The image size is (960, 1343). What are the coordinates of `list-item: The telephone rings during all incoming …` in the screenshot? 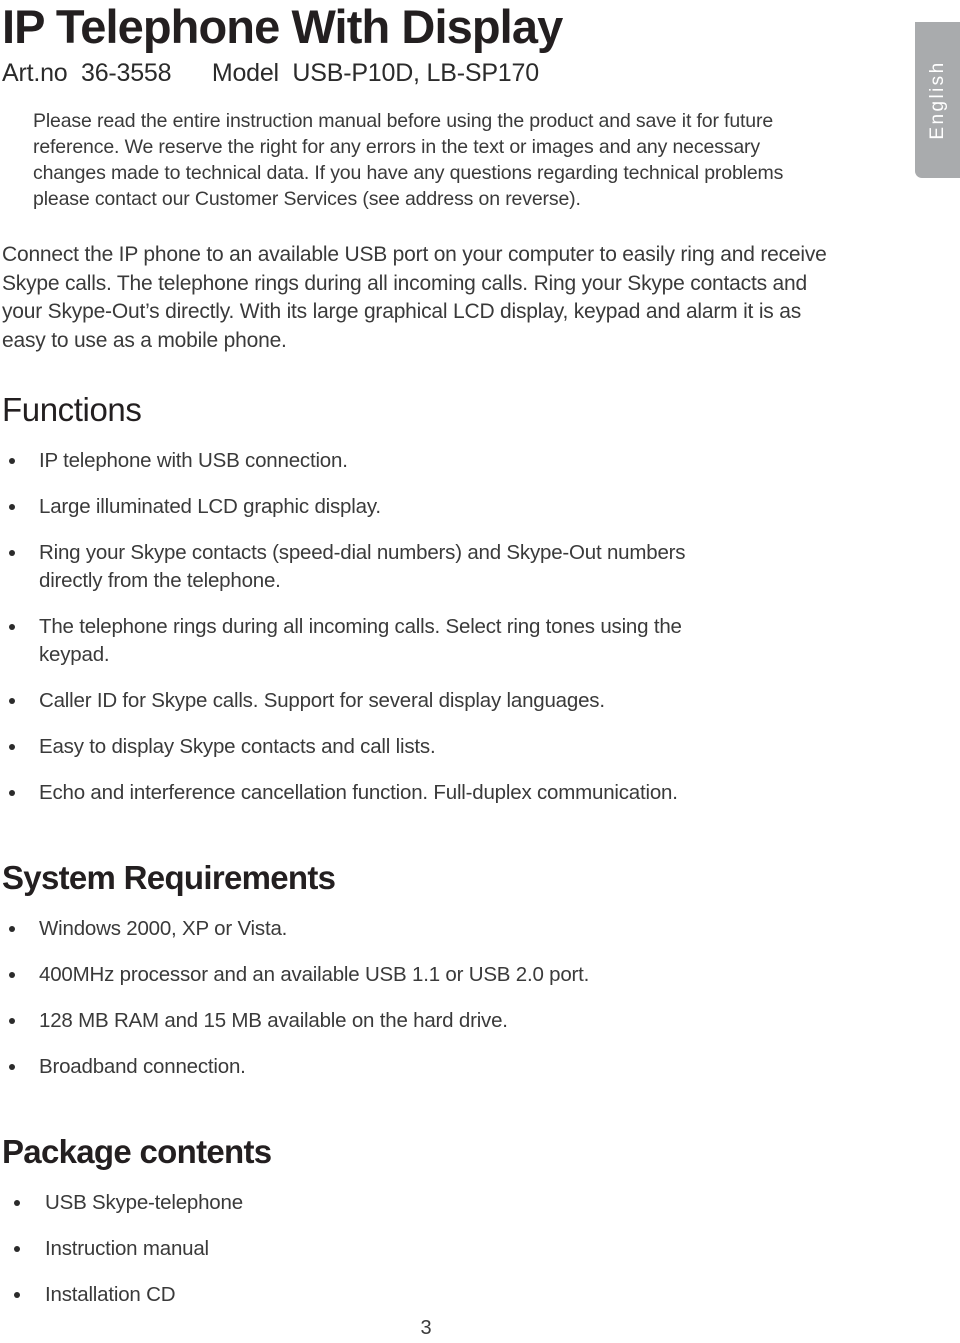 It's located at (350, 641).